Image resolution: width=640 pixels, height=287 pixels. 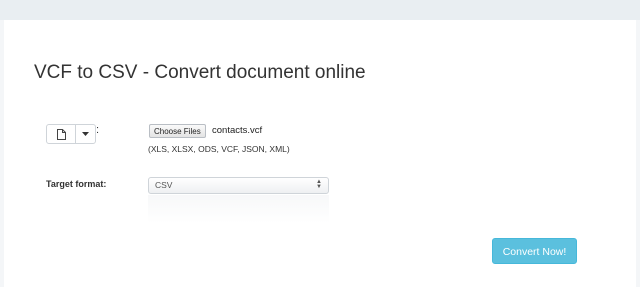 What do you see at coordinates (320, 10) in the screenshot?
I see `top-band` at bounding box center [320, 10].